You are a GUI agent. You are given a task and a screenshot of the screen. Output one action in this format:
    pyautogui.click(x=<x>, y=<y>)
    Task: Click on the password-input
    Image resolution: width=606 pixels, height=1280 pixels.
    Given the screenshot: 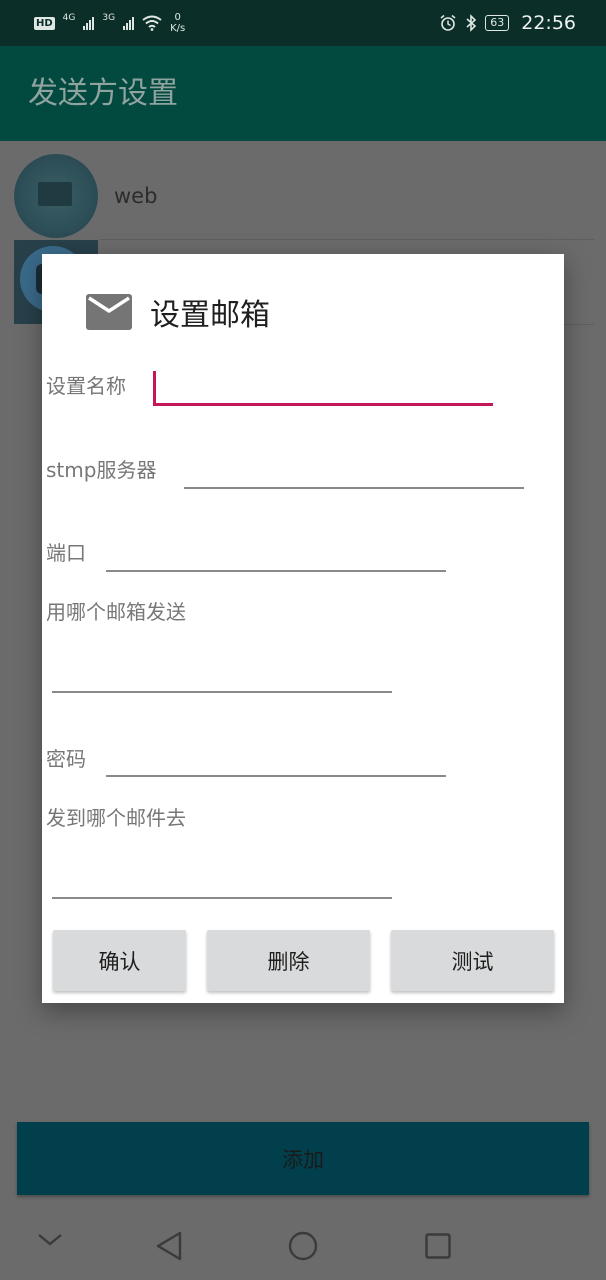 What is the action you would take?
    pyautogui.click(x=276, y=761)
    